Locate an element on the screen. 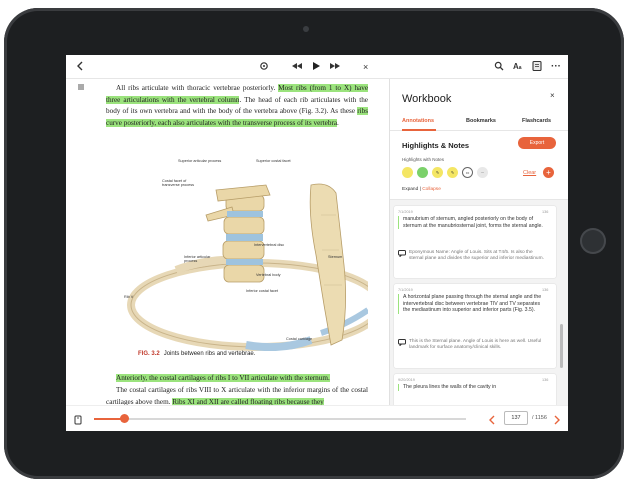 The width and height of the screenshot is (628, 479). label-rib-v: Rib V is located at coordinates (129, 297).